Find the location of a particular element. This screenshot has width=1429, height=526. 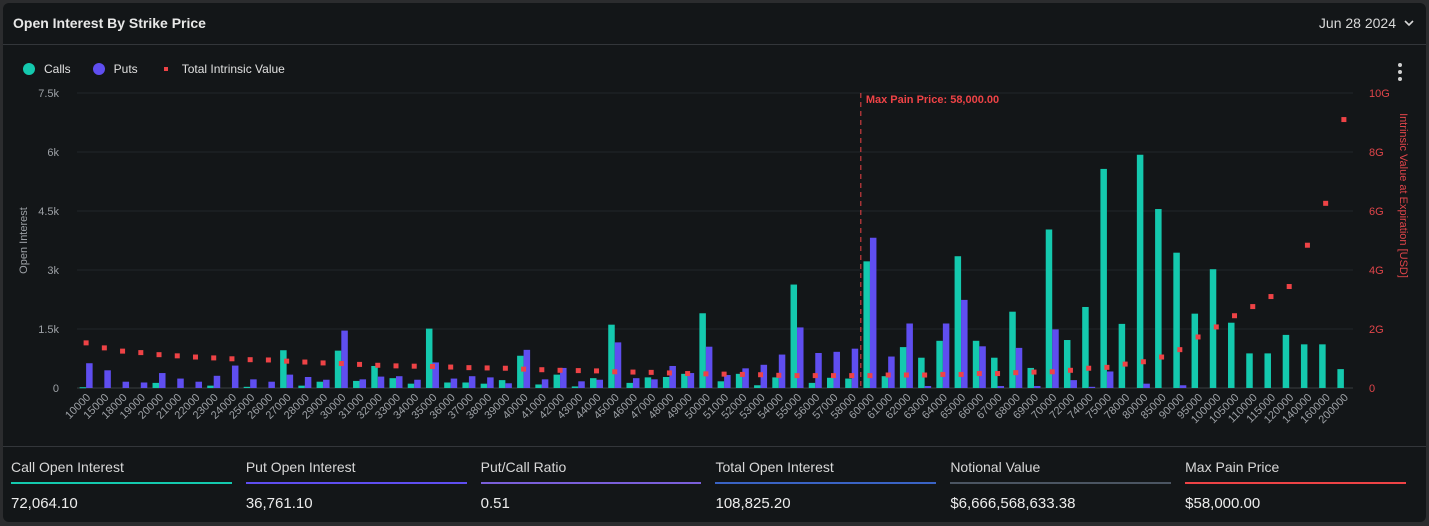

stat-put-open-interest: Put Open Interest 36,761.10 is located at coordinates (361, 484).